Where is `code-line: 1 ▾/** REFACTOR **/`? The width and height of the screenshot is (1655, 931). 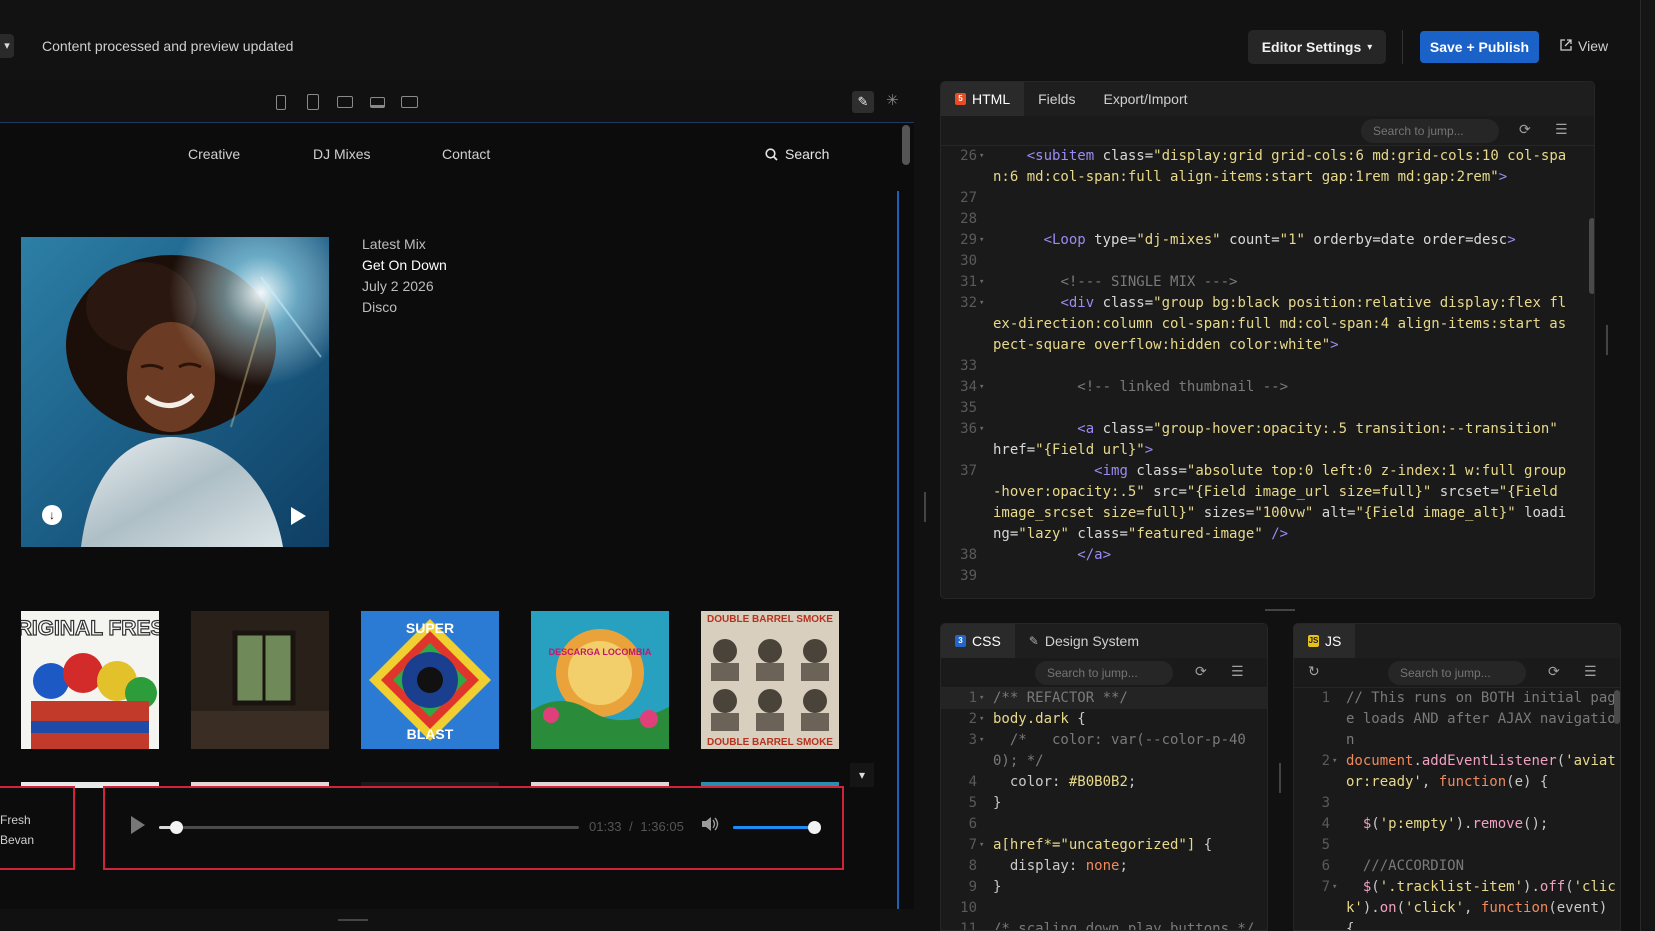
code-line: 1 ▾/** REFACTOR **/ is located at coordinates (1104, 698).